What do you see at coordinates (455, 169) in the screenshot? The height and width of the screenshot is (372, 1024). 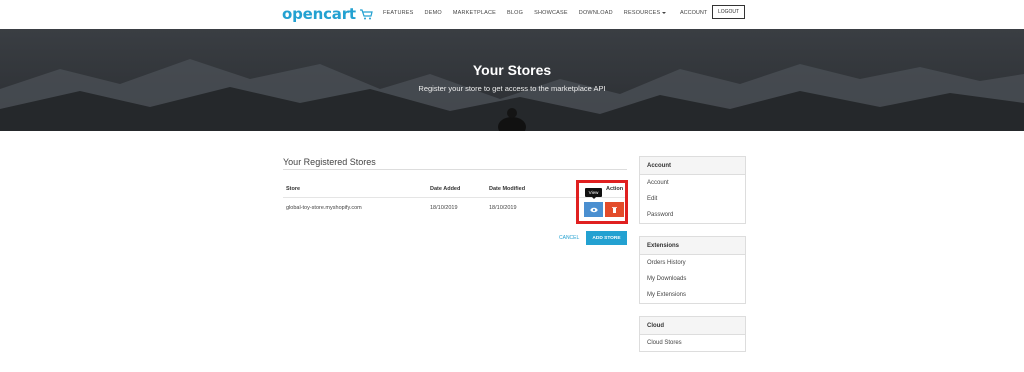 I see `divider` at bounding box center [455, 169].